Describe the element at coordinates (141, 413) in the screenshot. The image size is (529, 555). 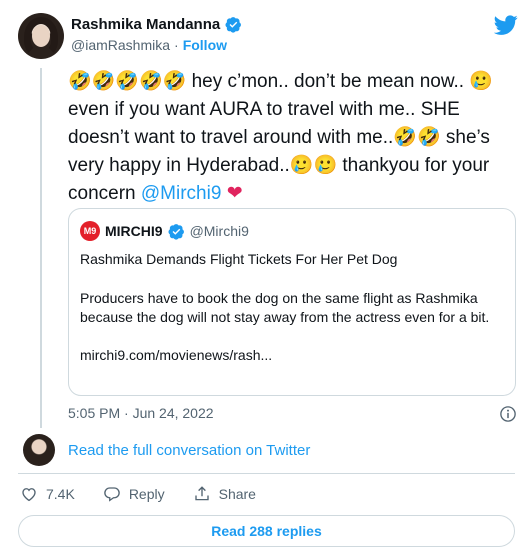
I see `tweet-timestamp: 5:05 PM · Jun 24, 2022` at that location.